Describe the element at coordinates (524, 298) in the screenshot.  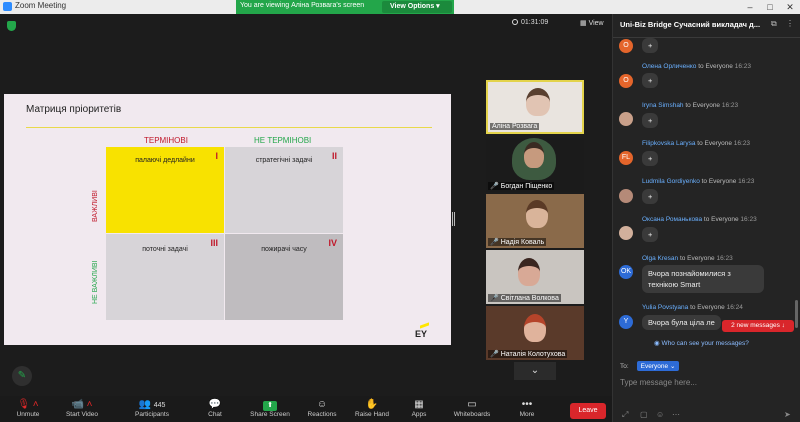
I see `participant-name: 🎤 Світлана Волкова` at that location.